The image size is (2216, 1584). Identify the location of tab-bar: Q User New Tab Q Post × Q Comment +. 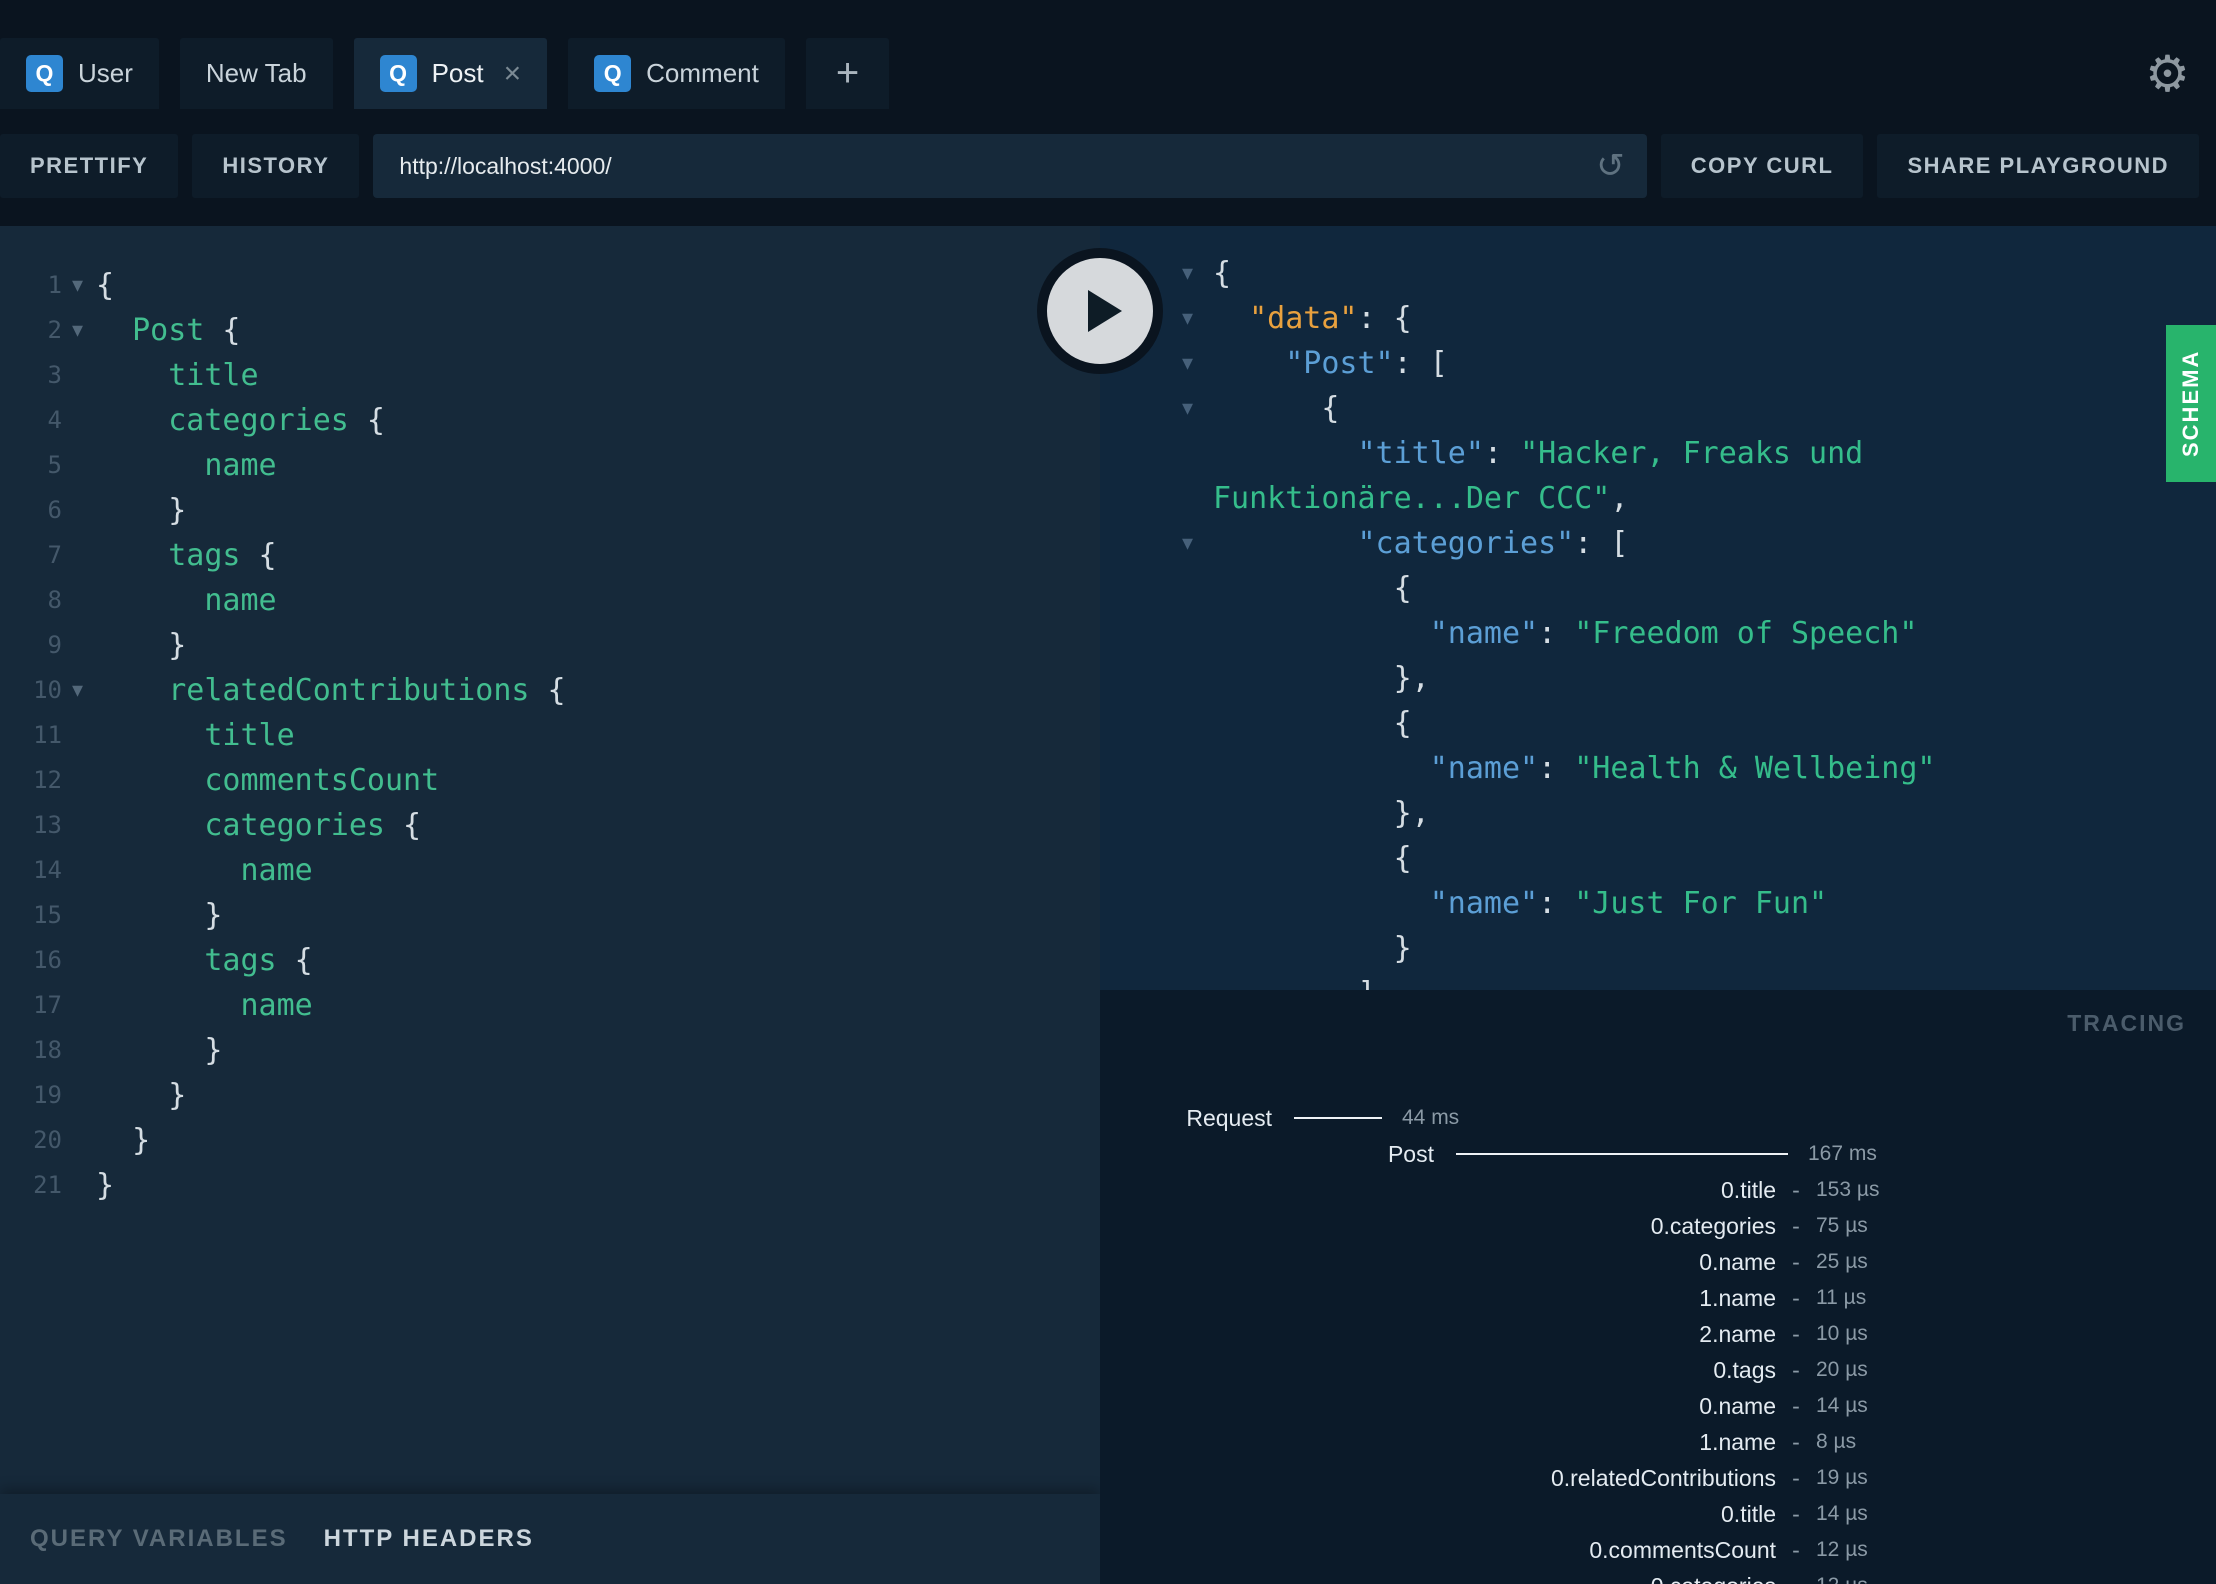
(445, 73).